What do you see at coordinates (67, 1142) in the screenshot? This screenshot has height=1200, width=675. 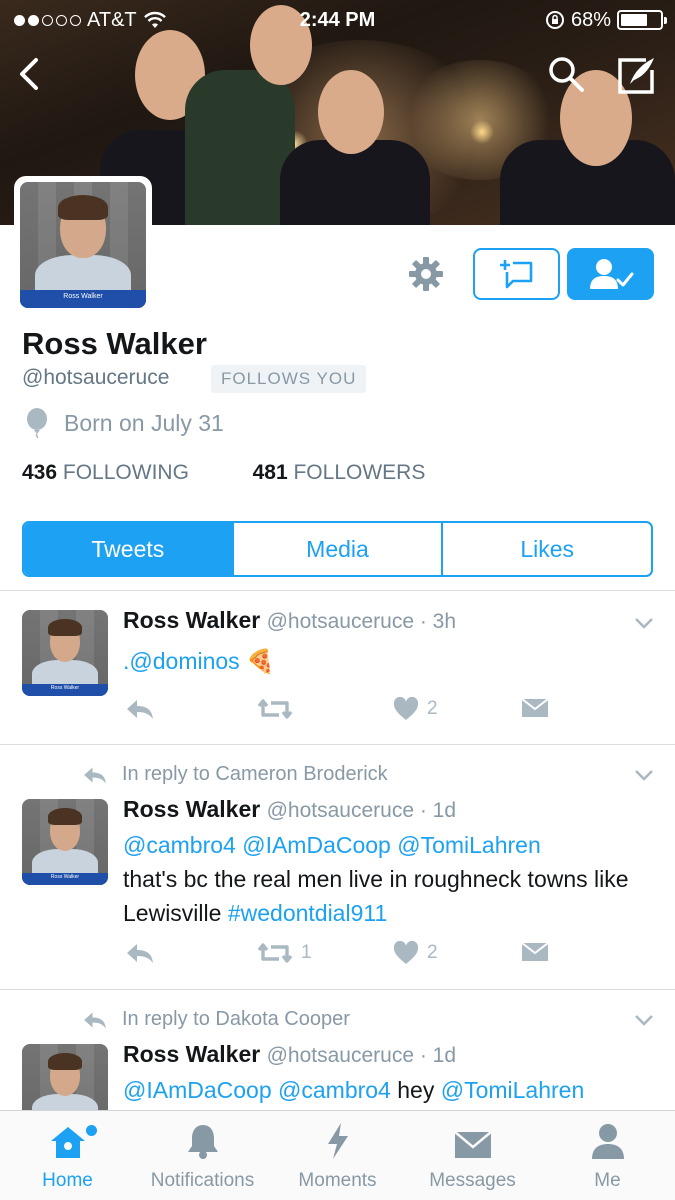 I see `home-icon` at bounding box center [67, 1142].